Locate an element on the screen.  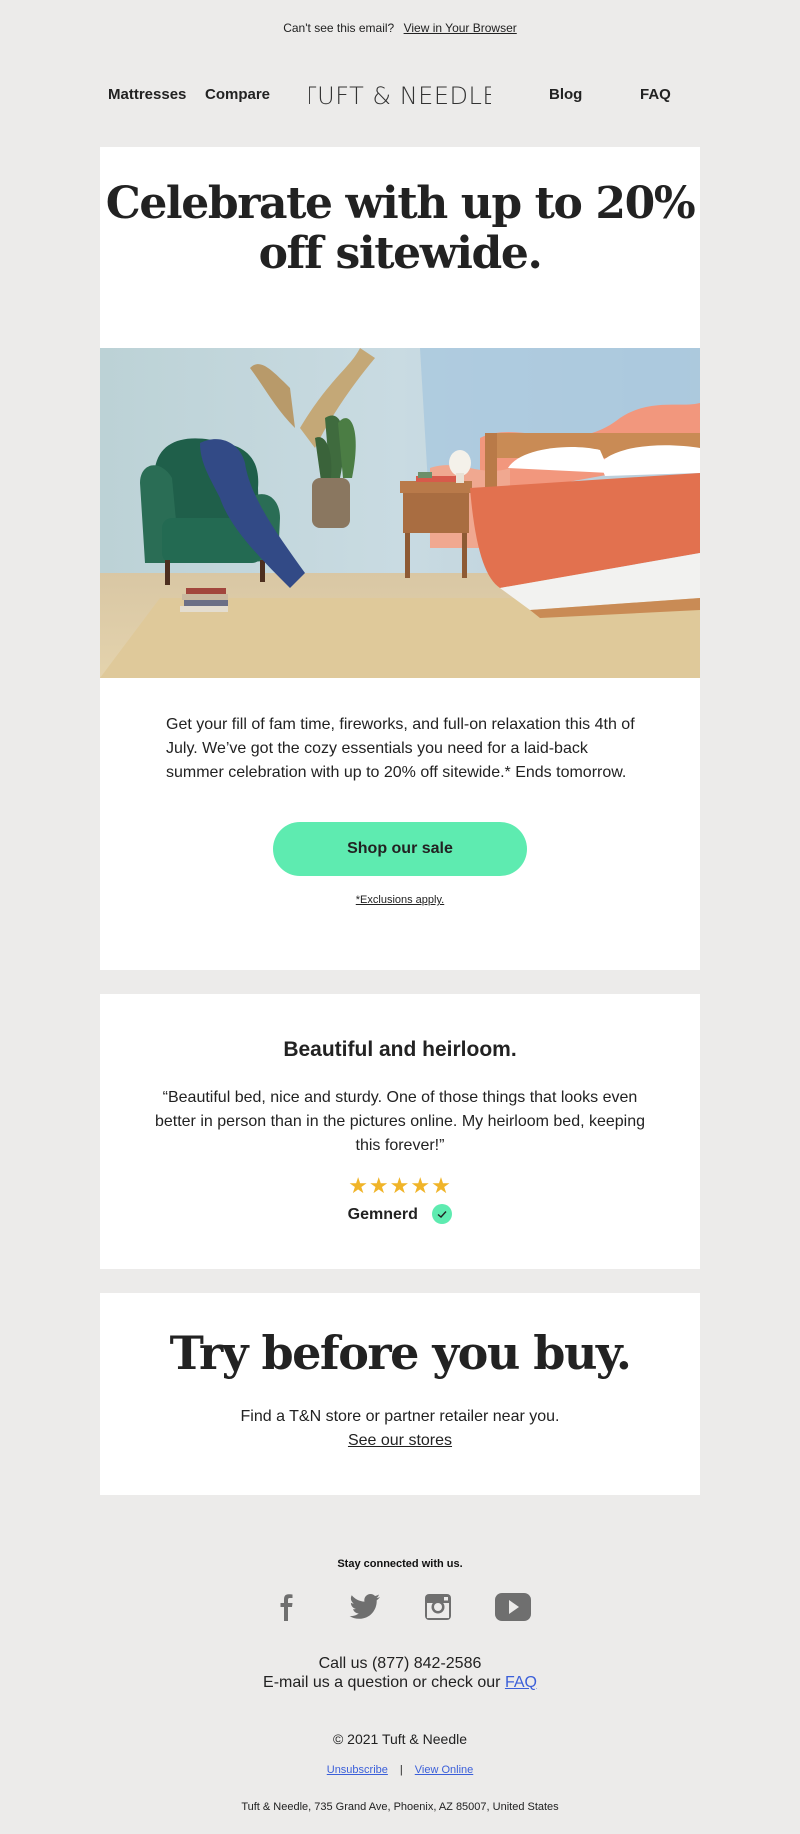
social-links is located at coordinates (400, 1607).